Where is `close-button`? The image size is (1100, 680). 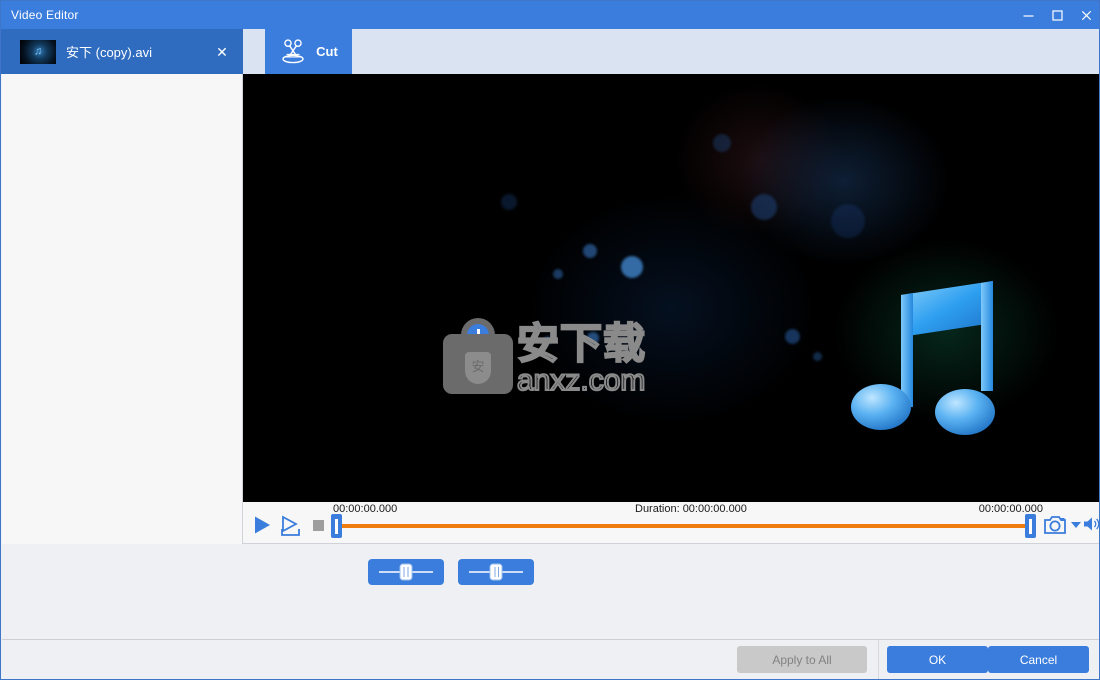
close-button is located at coordinates (1085, 15).